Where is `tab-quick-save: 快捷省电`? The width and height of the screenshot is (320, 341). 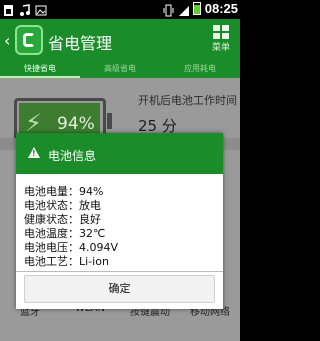
tab-quick-save: 快捷省电 is located at coordinates (40, 70).